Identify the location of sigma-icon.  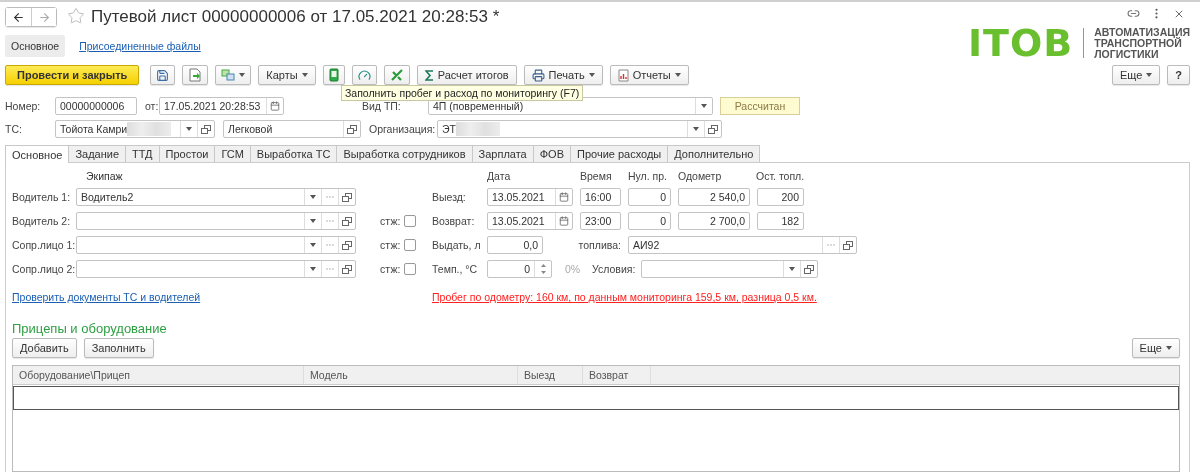
(429, 75).